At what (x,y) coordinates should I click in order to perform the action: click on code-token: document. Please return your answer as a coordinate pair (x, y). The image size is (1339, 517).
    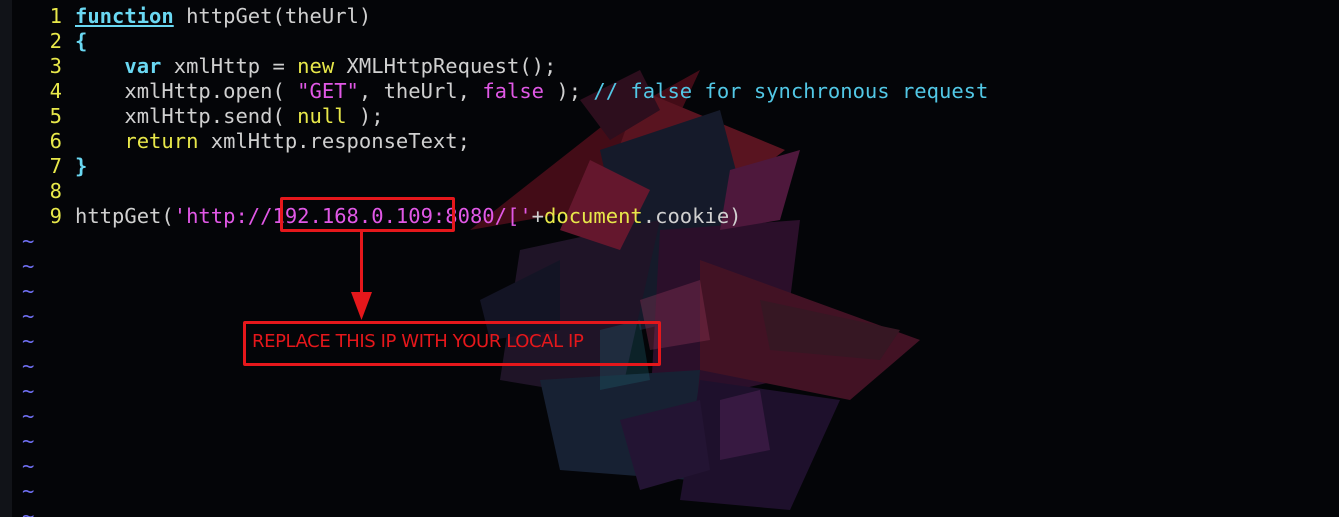
    Looking at the image, I should click on (593, 216).